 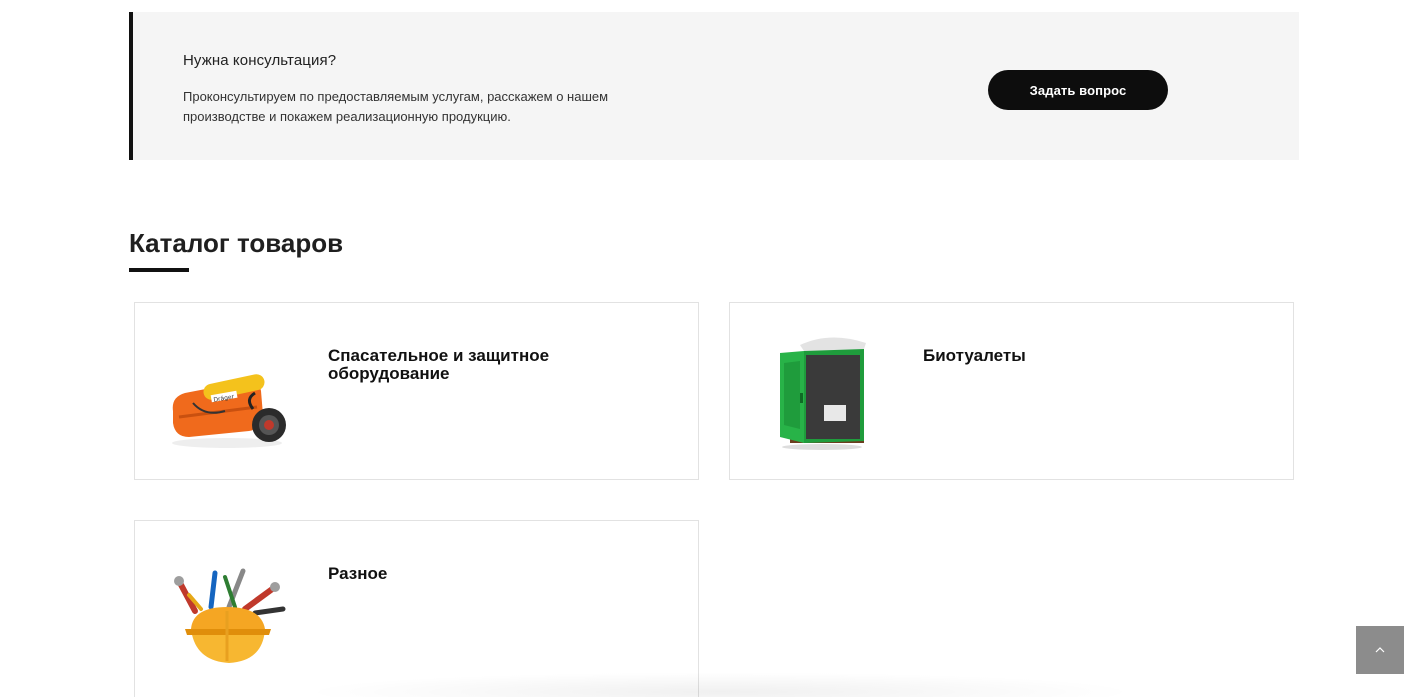 What do you see at coordinates (825, 392) in the screenshot?
I see `portable-toilet-image` at bounding box center [825, 392].